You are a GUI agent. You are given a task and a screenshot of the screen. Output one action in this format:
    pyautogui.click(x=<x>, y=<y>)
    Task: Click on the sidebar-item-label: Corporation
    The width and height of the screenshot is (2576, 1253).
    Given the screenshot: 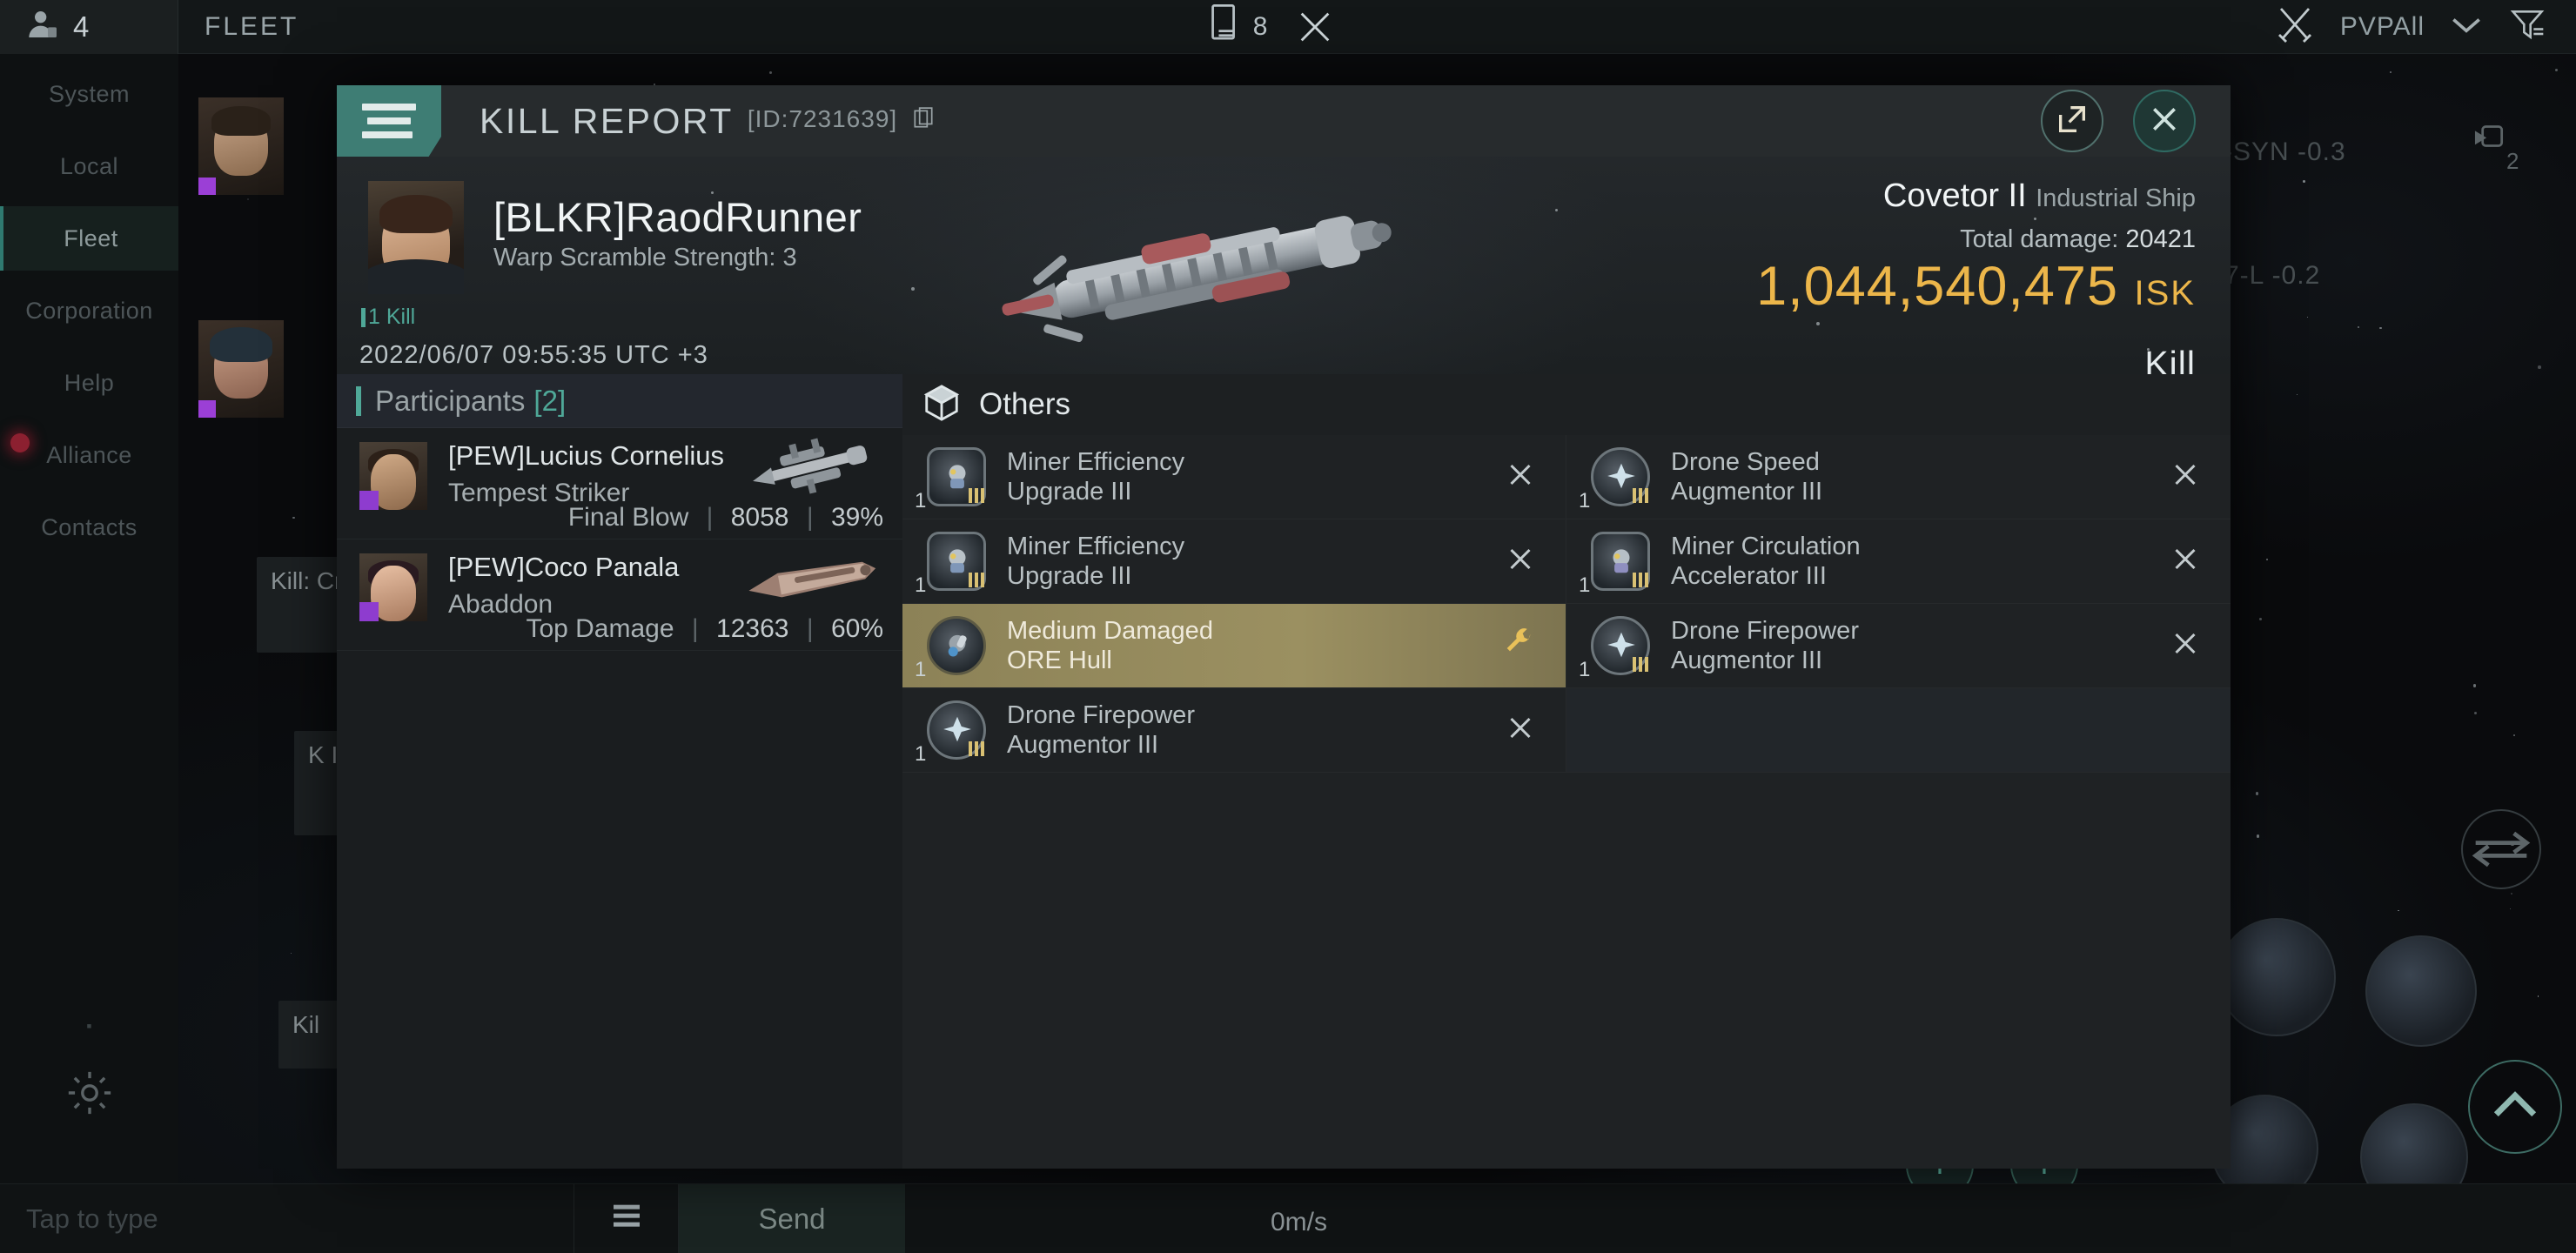 What is the action you would take?
    pyautogui.click(x=89, y=310)
    